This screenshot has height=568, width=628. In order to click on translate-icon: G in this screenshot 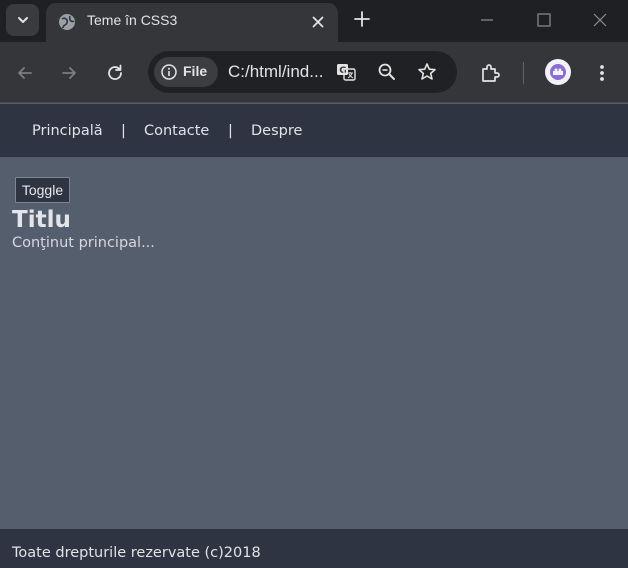, I will do `click(346, 72)`.